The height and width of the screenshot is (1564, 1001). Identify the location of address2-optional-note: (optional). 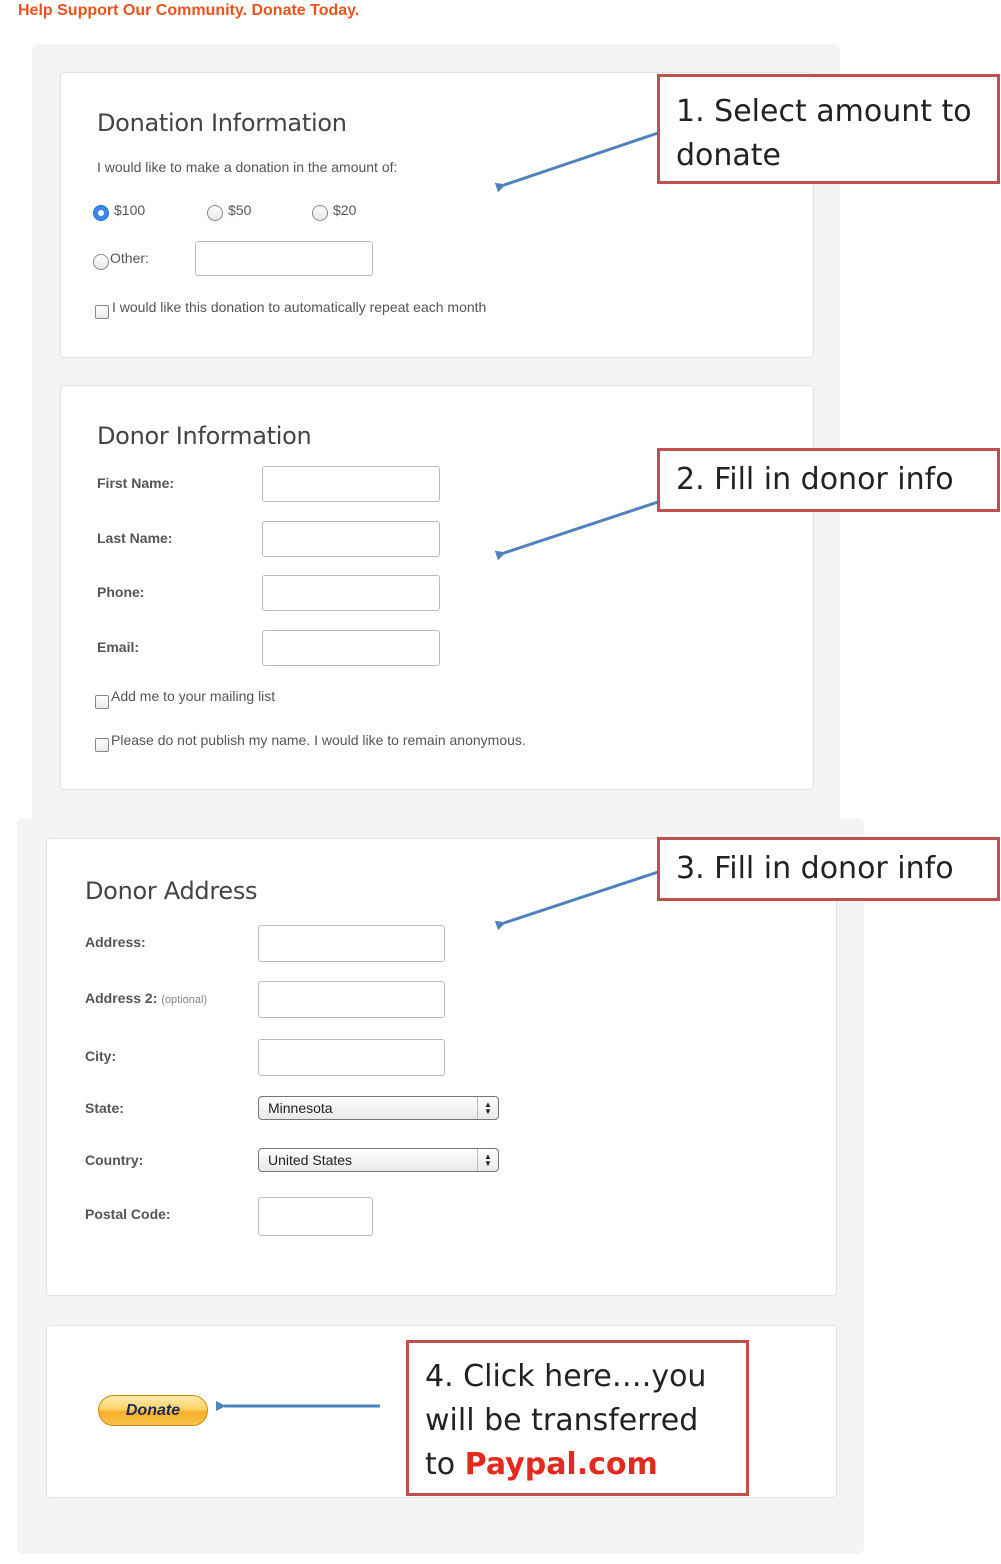
(184, 1000).